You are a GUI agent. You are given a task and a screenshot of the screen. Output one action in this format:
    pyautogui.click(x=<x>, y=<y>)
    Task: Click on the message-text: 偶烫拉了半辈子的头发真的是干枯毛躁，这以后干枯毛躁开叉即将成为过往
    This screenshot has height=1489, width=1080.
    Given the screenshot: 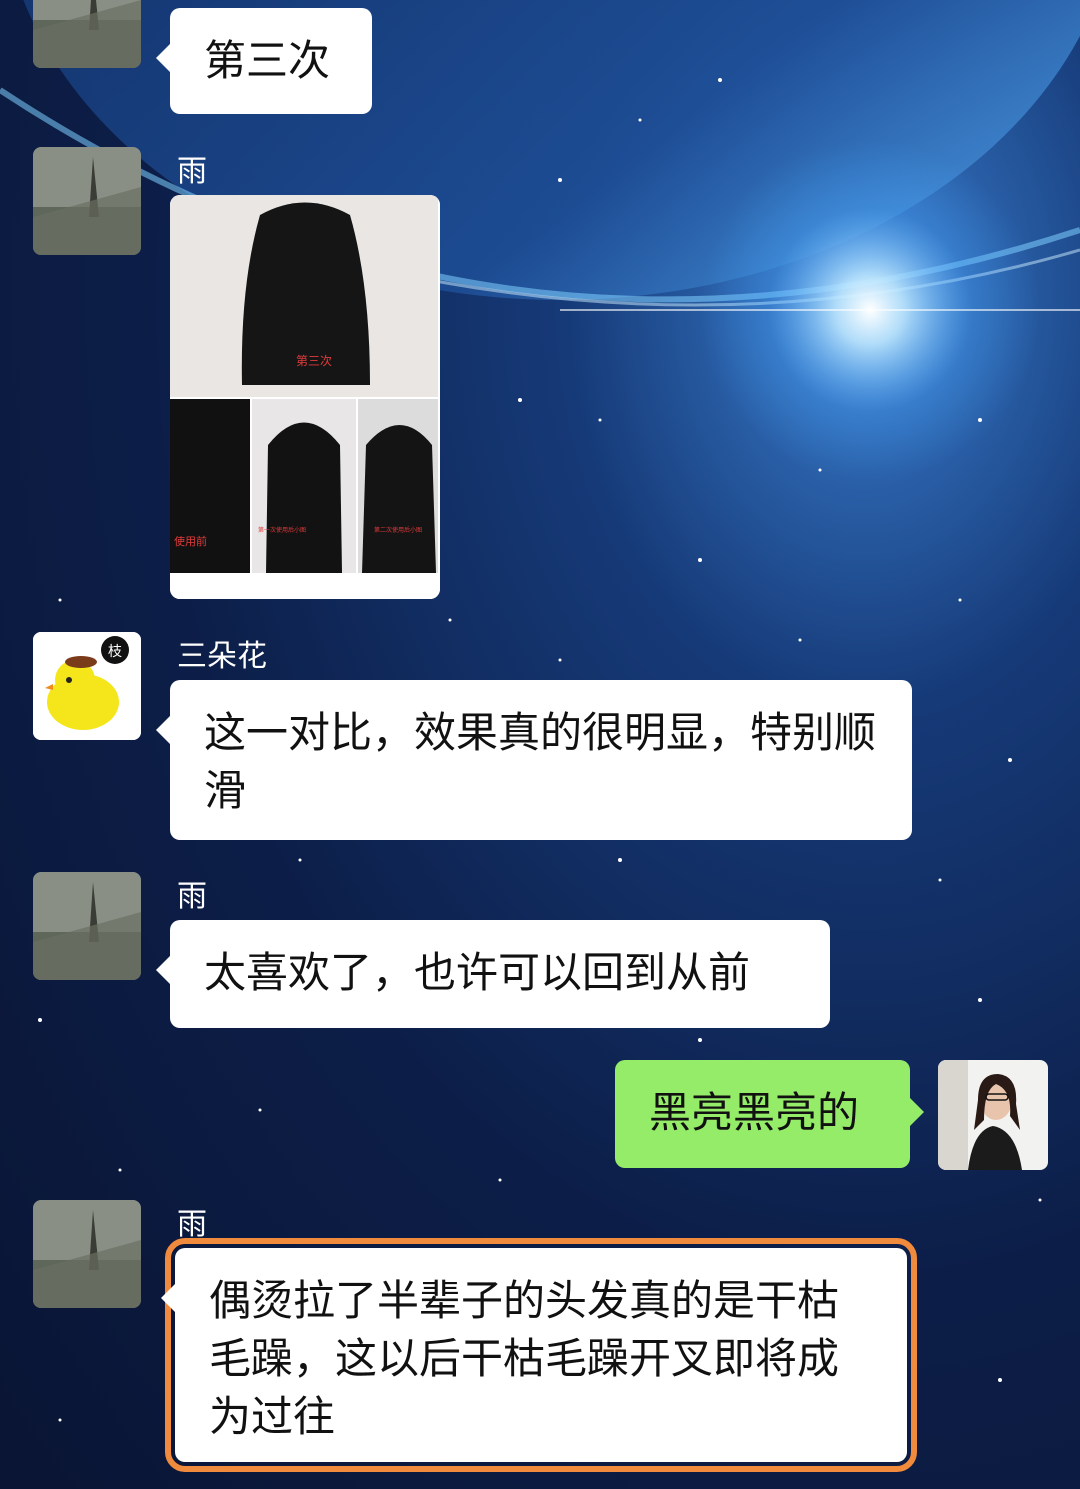 What is the action you would take?
    pyautogui.click(x=524, y=1358)
    